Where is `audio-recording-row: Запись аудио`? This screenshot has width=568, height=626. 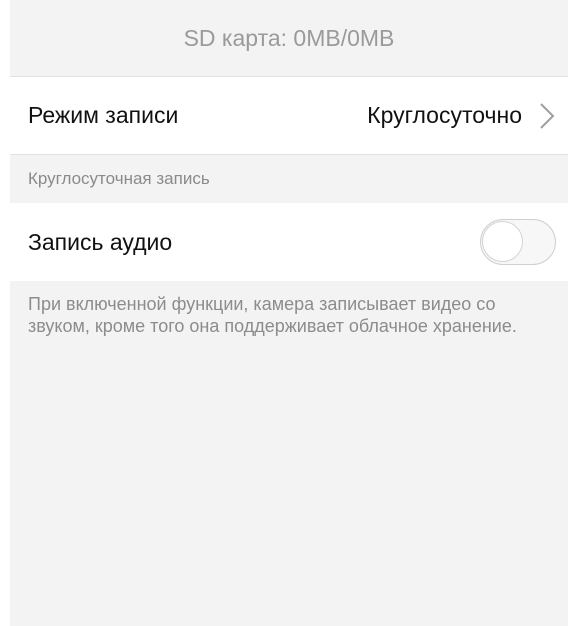
audio-recording-row: Запись аудио is located at coordinates (289, 242).